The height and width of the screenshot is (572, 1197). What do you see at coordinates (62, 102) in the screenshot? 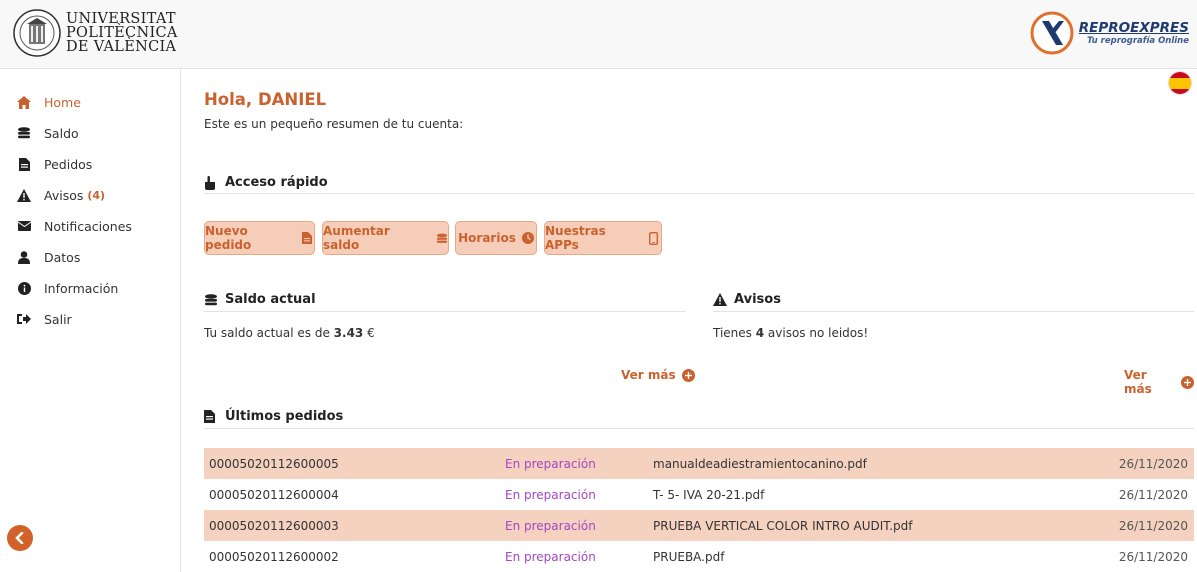
I see `sidebar-item-label: Home` at bounding box center [62, 102].